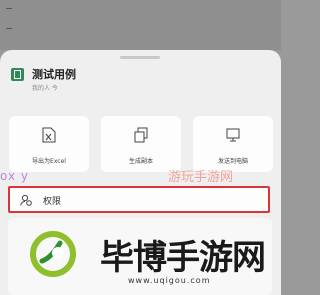 The width and height of the screenshot is (320, 295). Describe the element at coordinates (54, 74) in the screenshot. I see `document-title: 测试用例` at that location.